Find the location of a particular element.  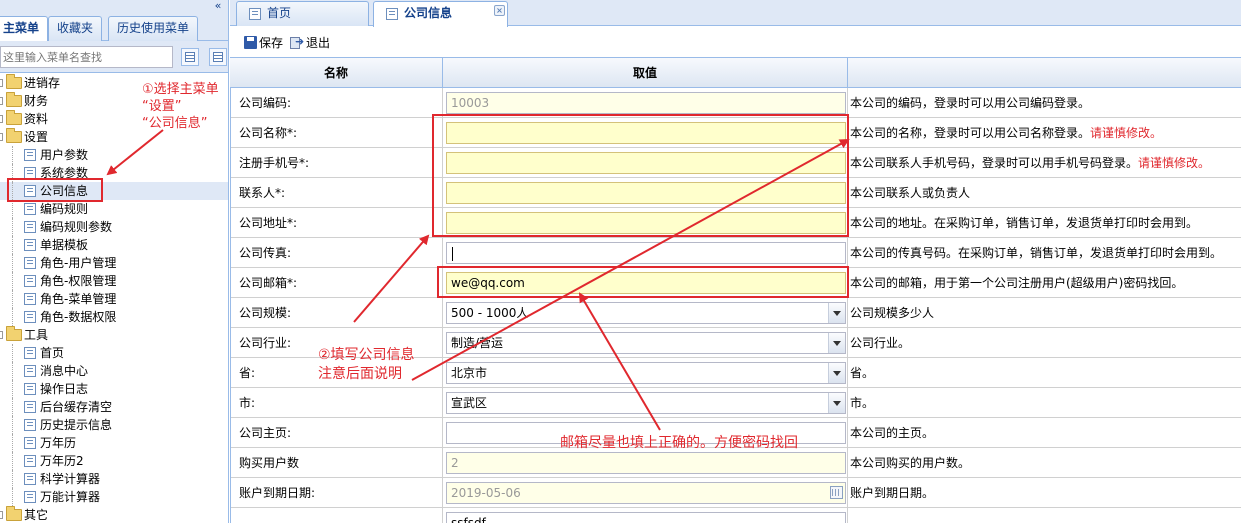

exit-button-label: 退出 is located at coordinates (318, 43).